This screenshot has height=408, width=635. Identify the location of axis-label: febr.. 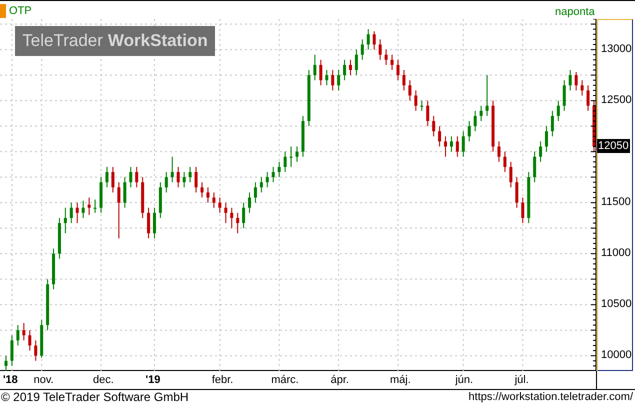
(223, 380).